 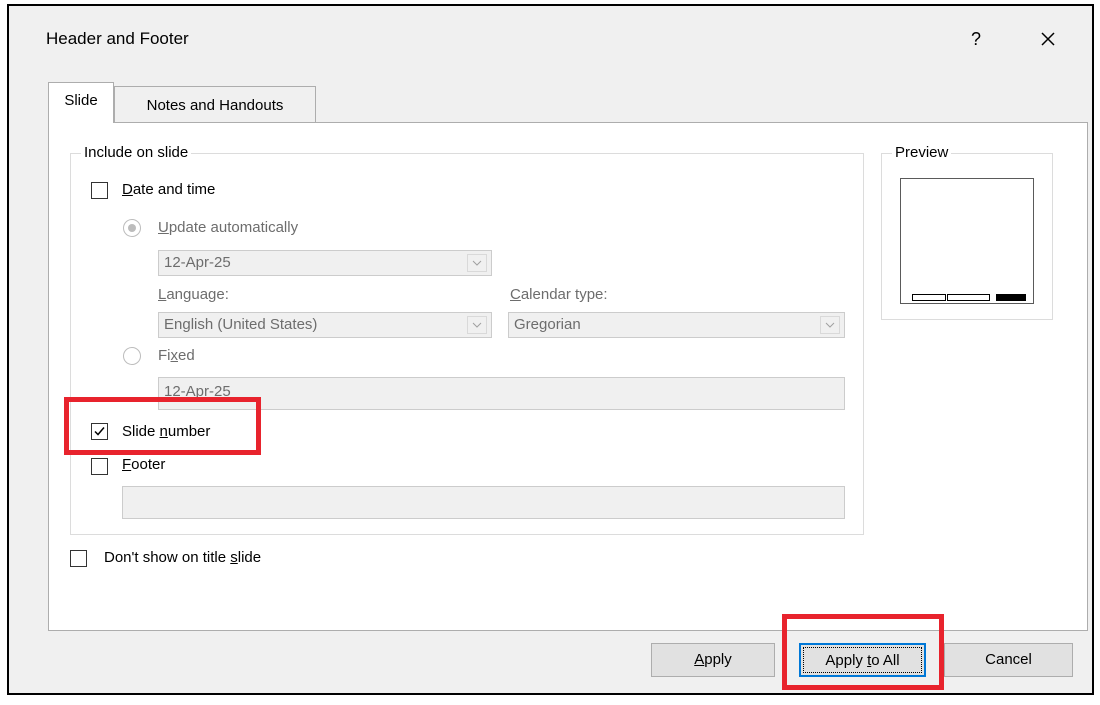 What do you see at coordinates (197, 262) in the screenshot?
I see `date-format-value: 12-Apr-25` at bounding box center [197, 262].